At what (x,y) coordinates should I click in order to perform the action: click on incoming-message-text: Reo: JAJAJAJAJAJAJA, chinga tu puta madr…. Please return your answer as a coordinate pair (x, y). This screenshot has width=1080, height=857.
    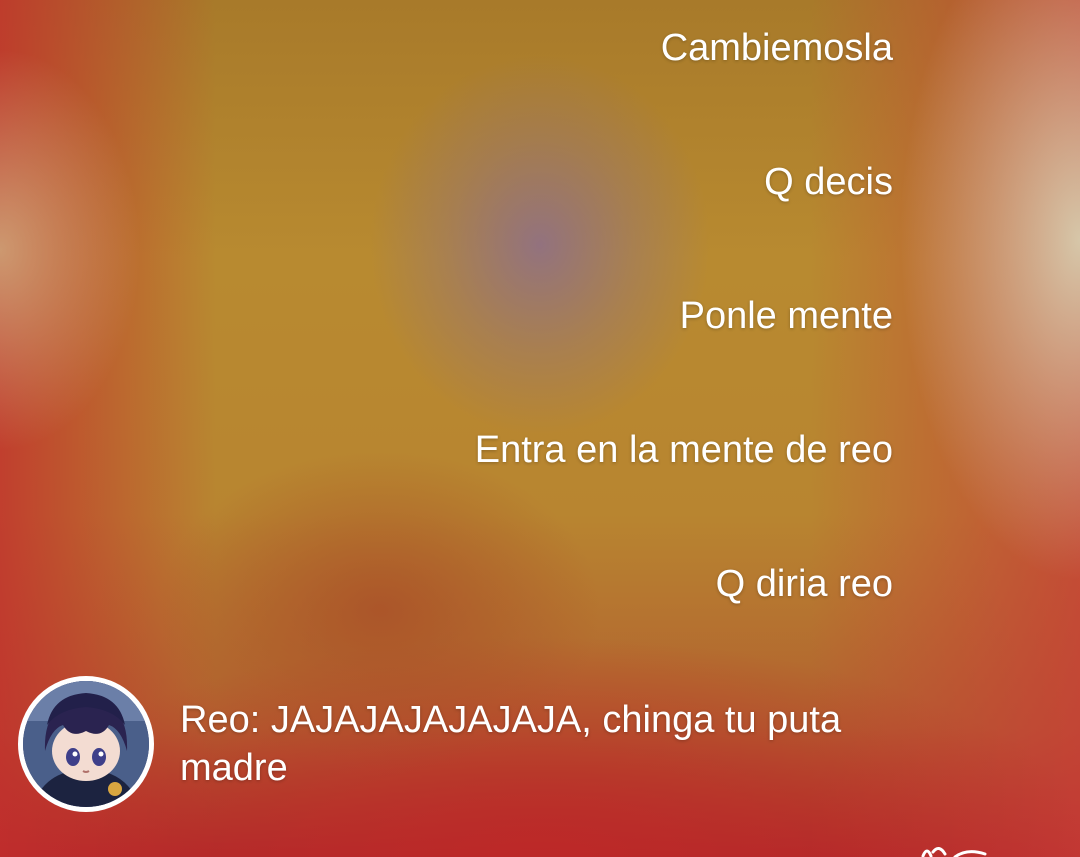
    Looking at the image, I should click on (550, 744).